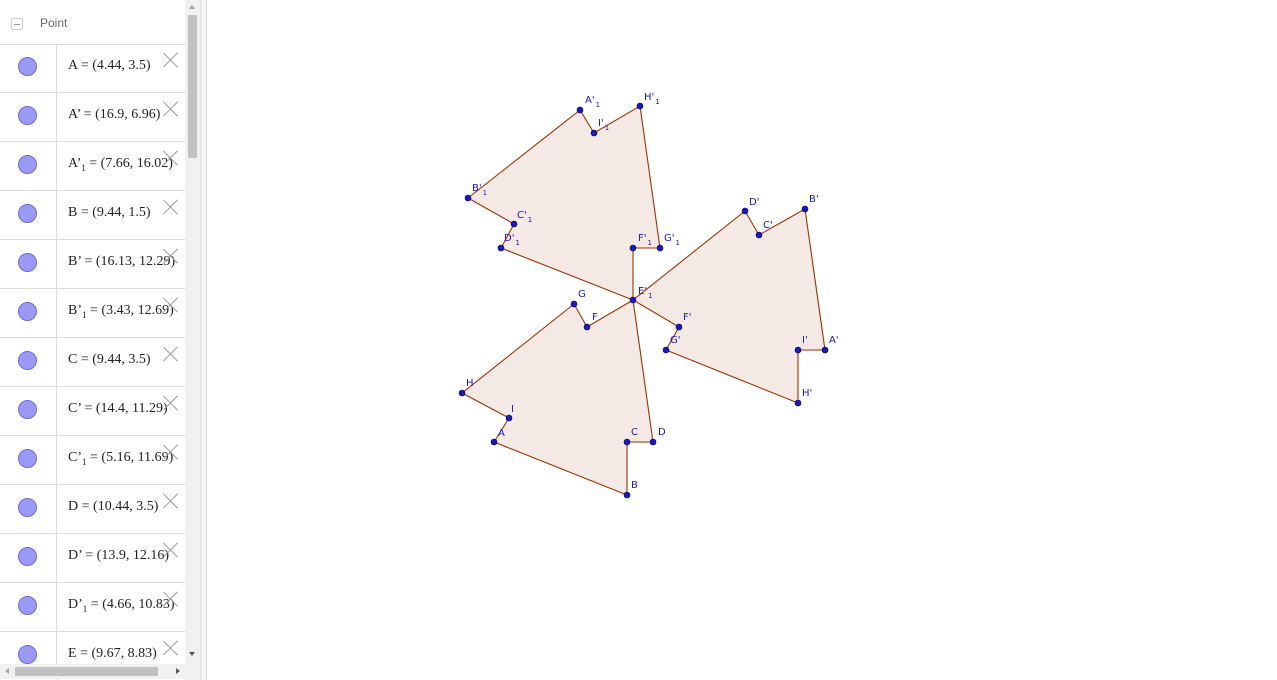 Image resolution: width=1277 pixels, height=680 pixels. I want to click on point-b-prime, so click(805, 209).